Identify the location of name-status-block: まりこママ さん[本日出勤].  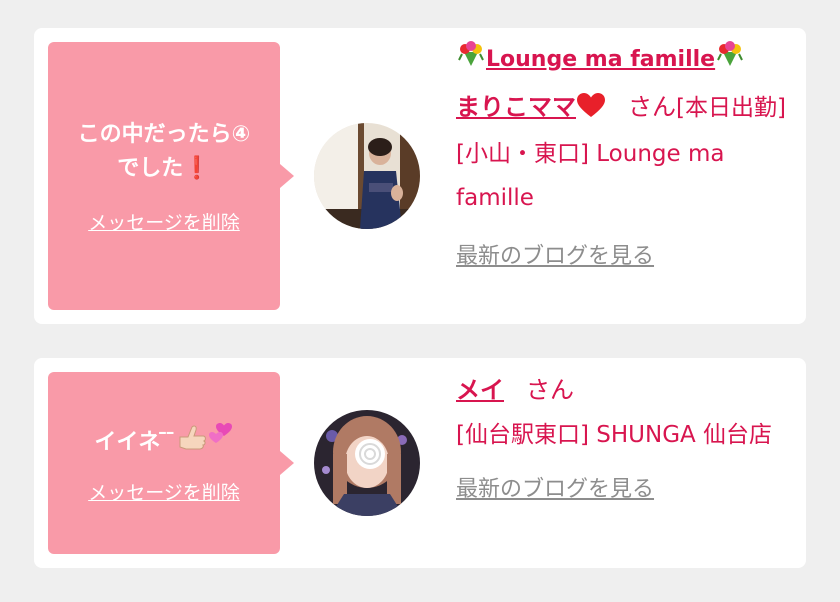
(621, 108).